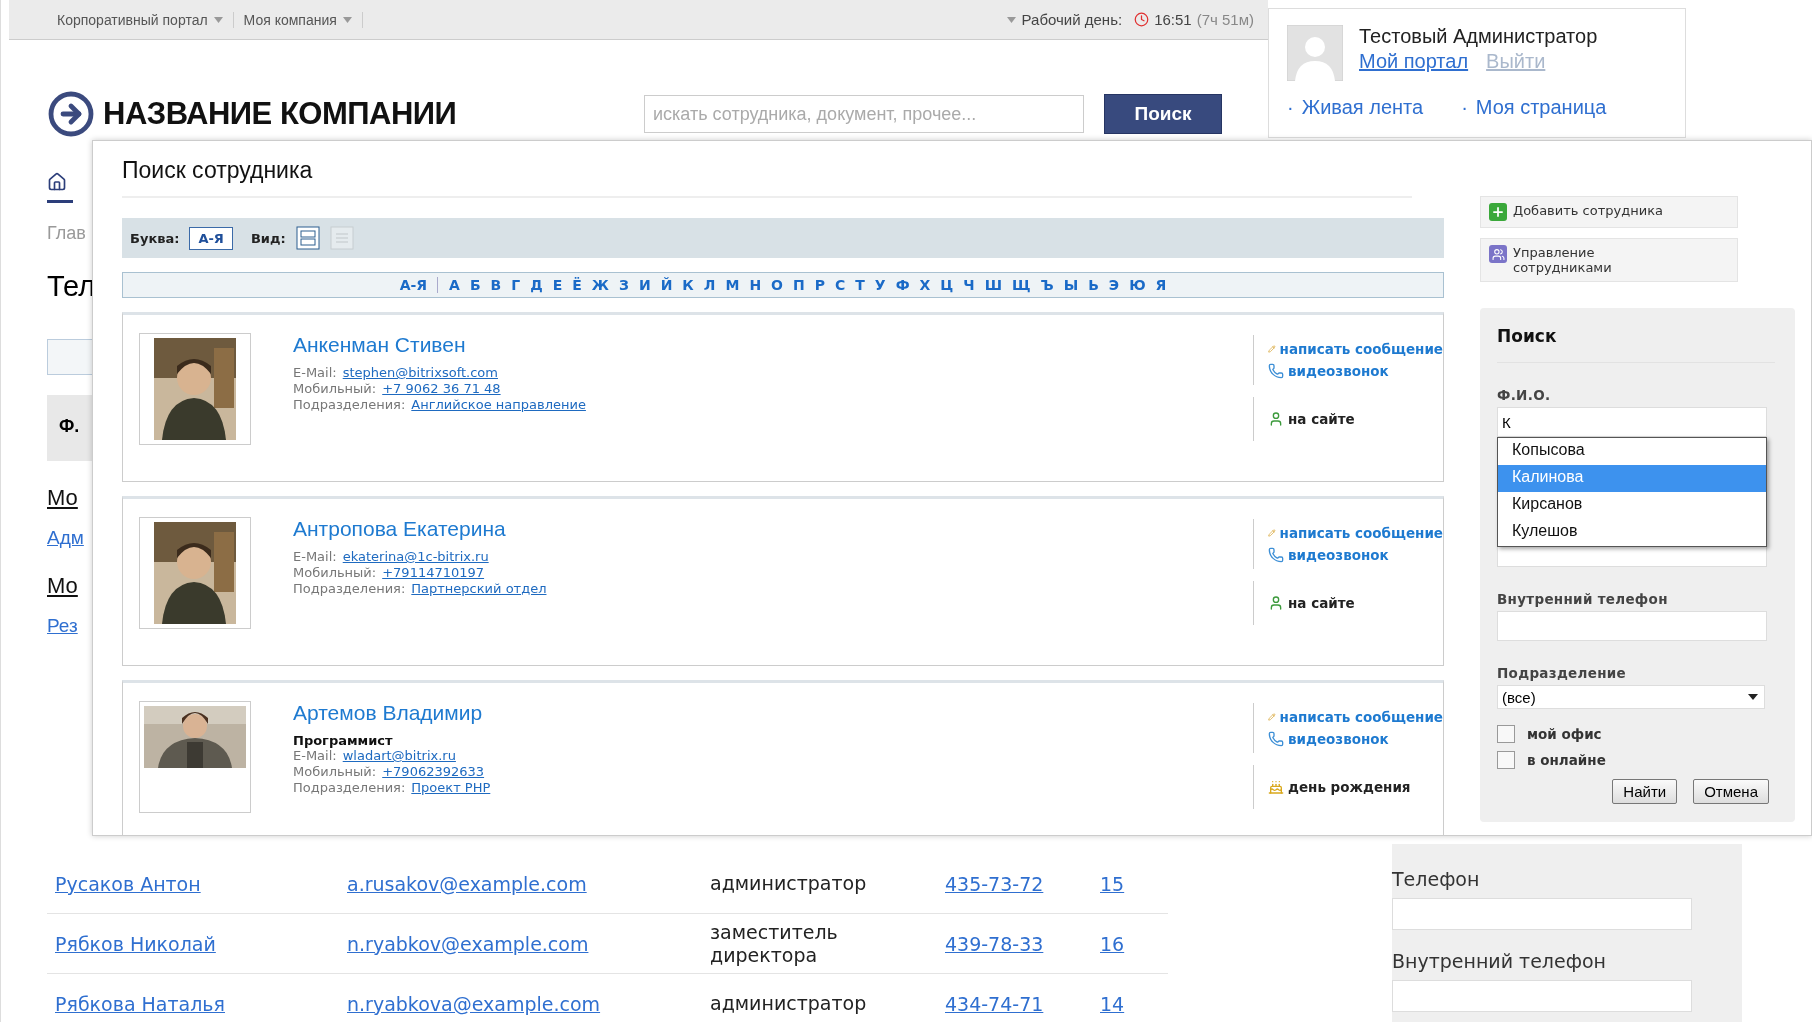  Describe the element at coordinates (925, 285) in the screenshot. I see `letter-link: Х` at that location.